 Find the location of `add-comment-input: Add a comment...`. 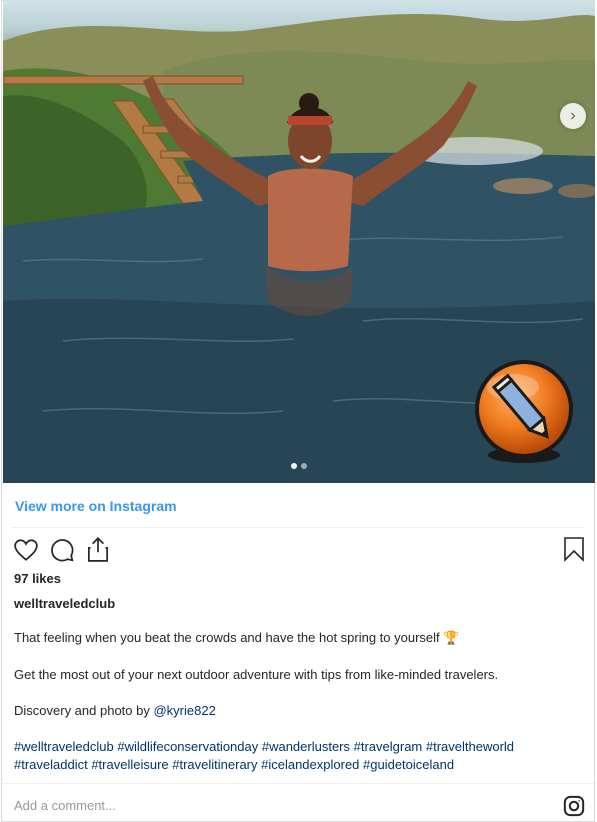

add-comment-input: Add a comment... is located at coordinates (65, 805).